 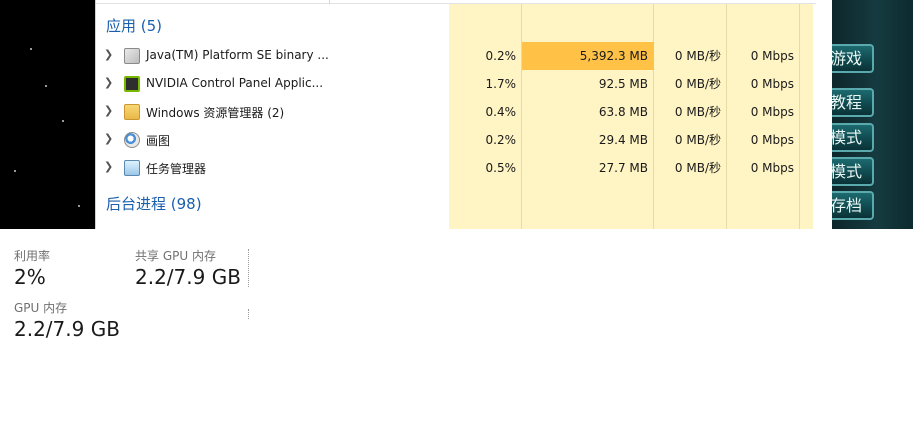 What do you see at coordinates (215, 113) in the screenshot?
I see `process-name: Windows 资源管理器 (2)` at bounding box center [215, 113].